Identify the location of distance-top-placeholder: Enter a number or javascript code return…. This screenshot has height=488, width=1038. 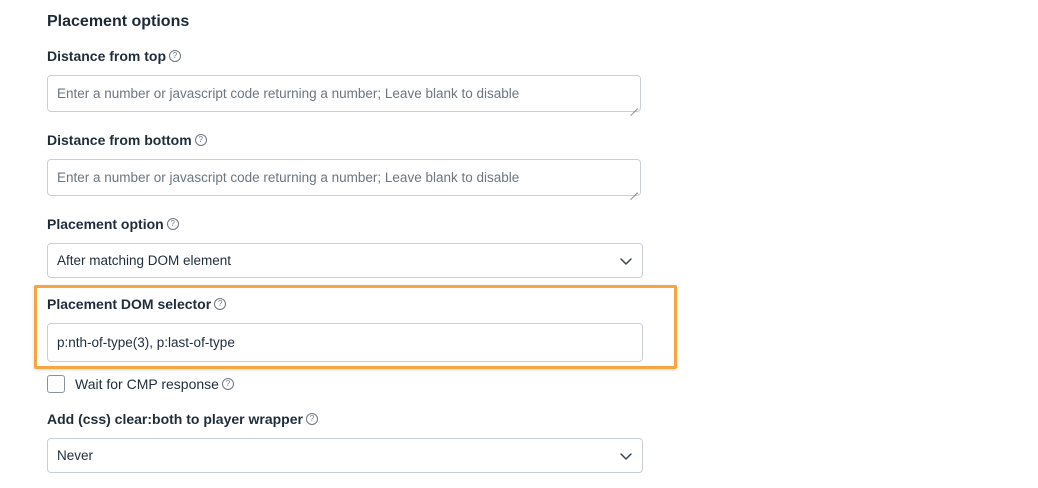
(288, 93).